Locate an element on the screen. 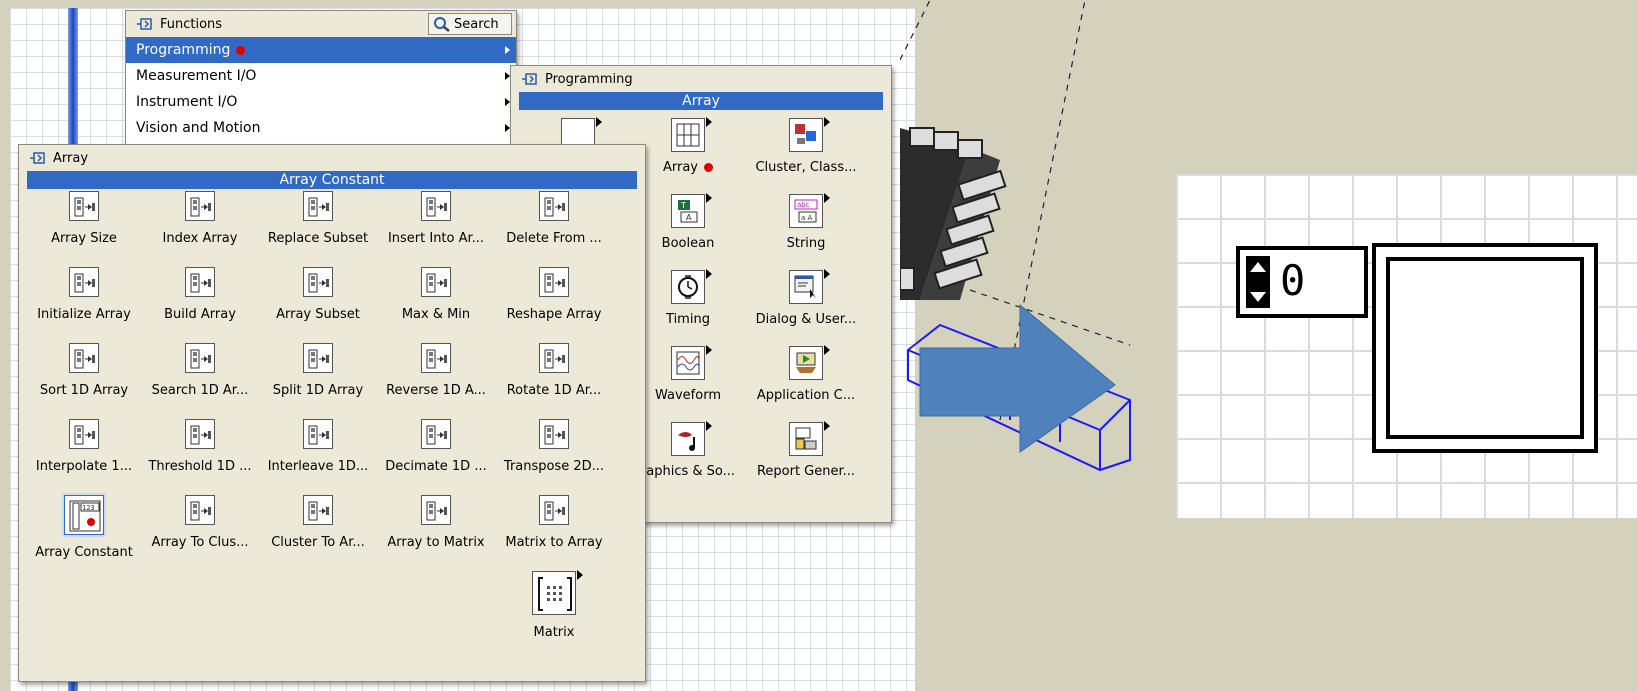  array-function-replace-subset: Replace Subset is located at coordinates (318, 230).